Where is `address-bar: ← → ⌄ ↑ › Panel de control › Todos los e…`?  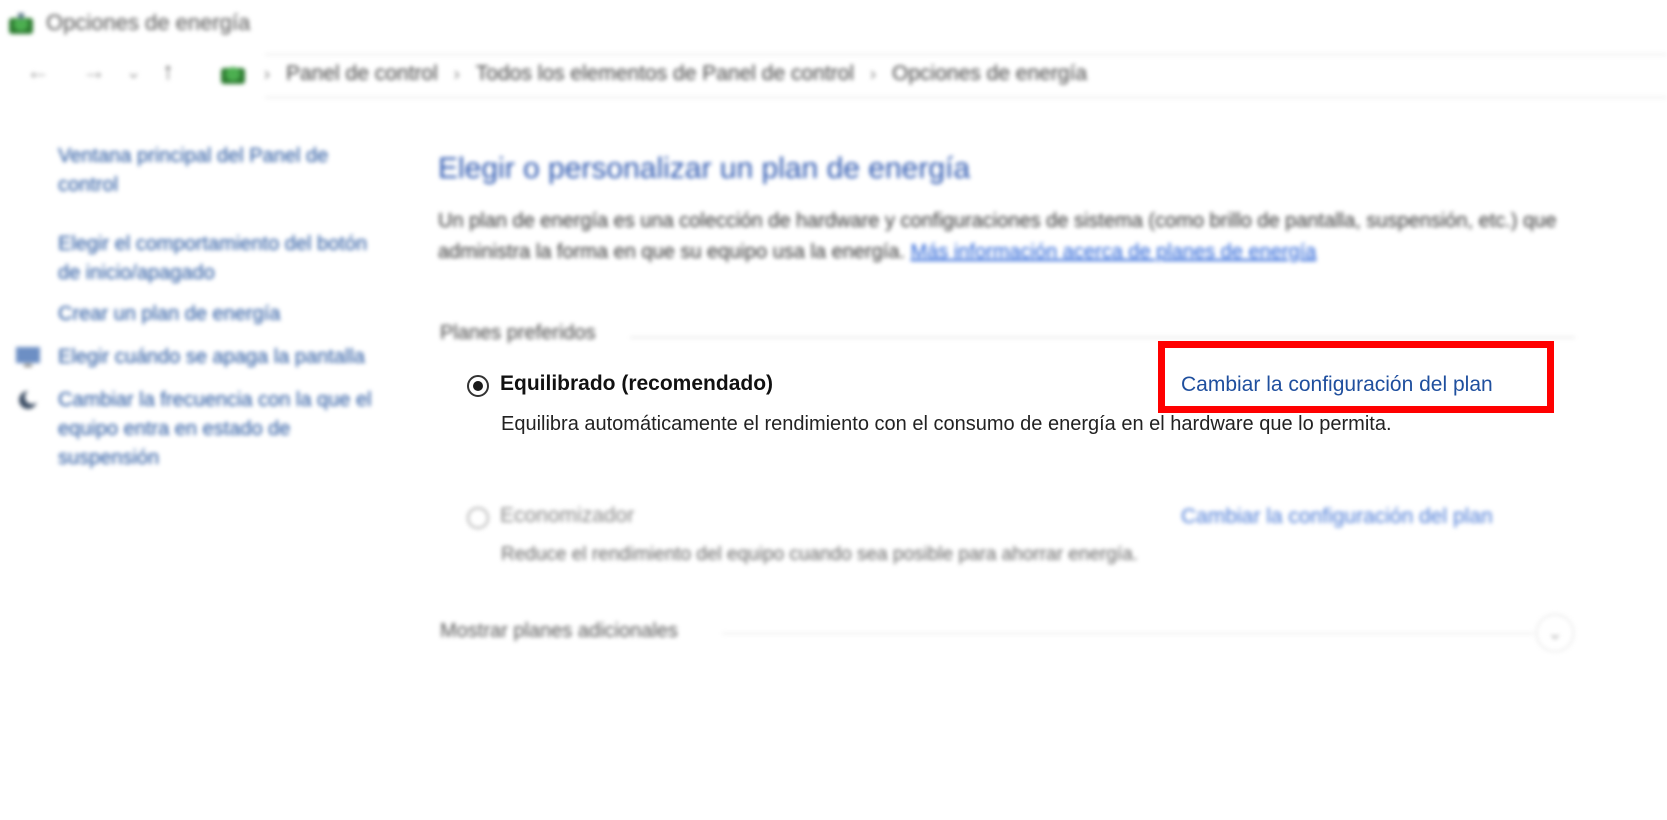 address-bar: ← → ⌄ ↑ › Panel de control › Todos los e… is located at coordinates (833, 77).